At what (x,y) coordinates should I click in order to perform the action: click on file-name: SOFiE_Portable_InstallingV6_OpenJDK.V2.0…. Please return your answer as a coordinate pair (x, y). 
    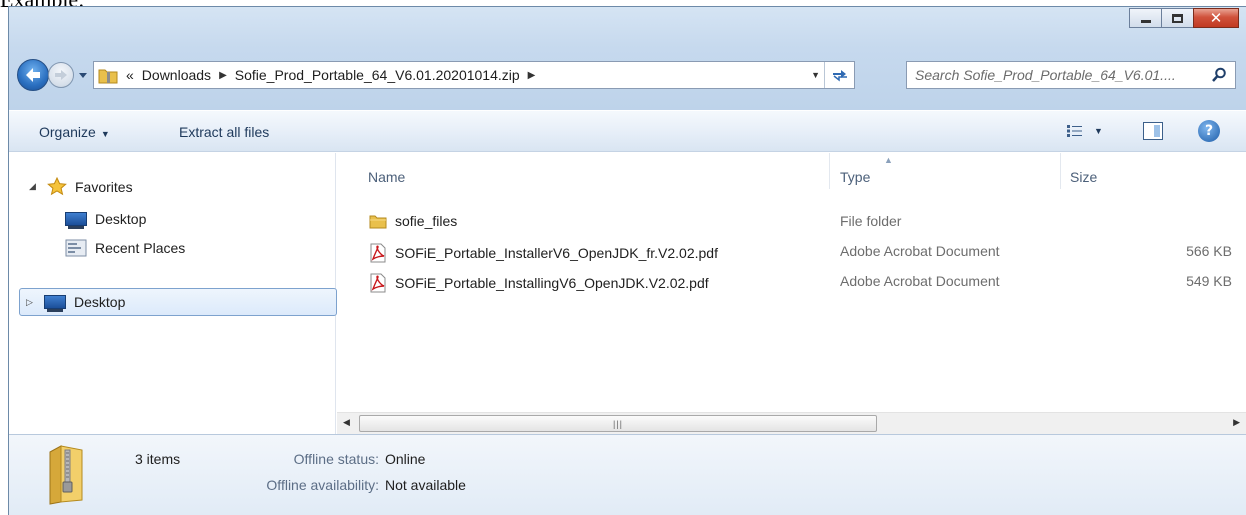
    Looking at the image, I should click on (552, 283).